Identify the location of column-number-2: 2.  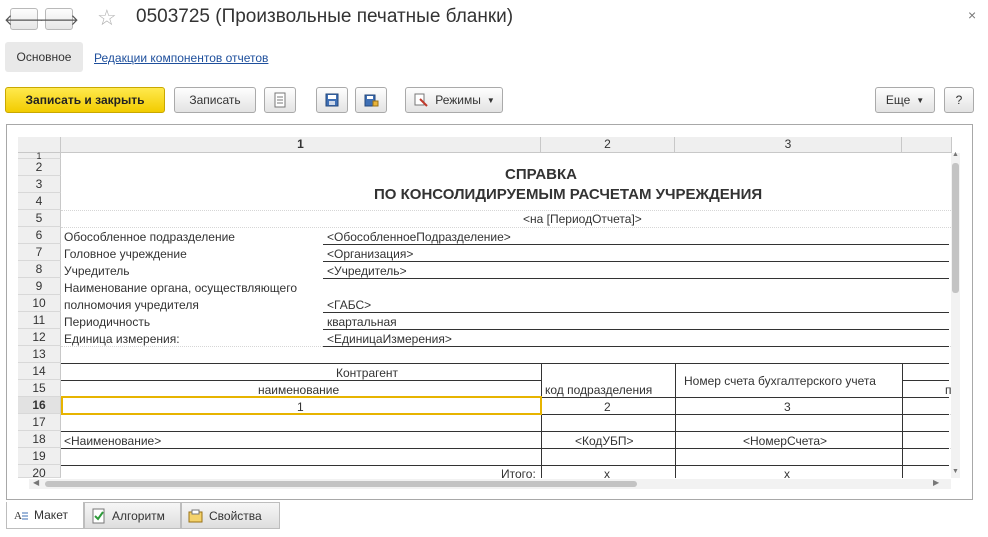
(607, 407).